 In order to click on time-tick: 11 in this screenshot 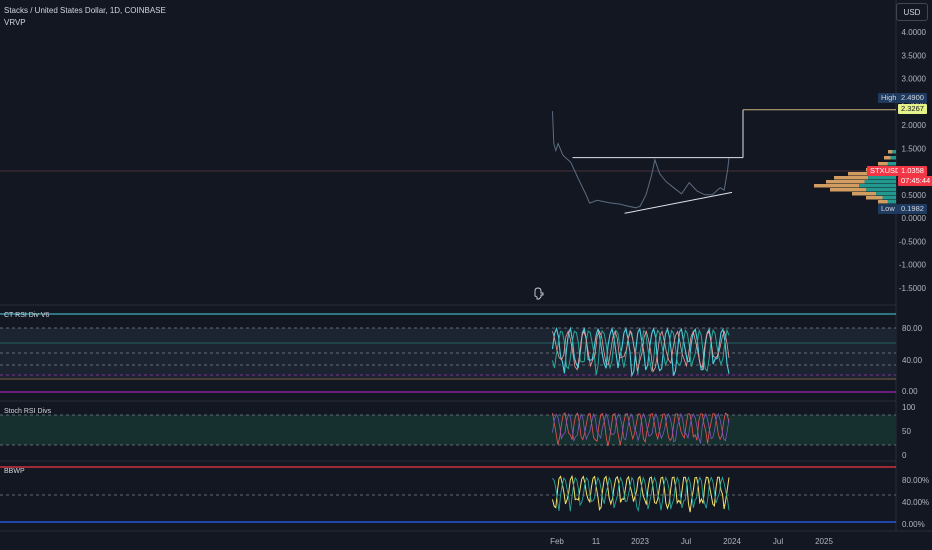, I will do `click(596, 541)`.